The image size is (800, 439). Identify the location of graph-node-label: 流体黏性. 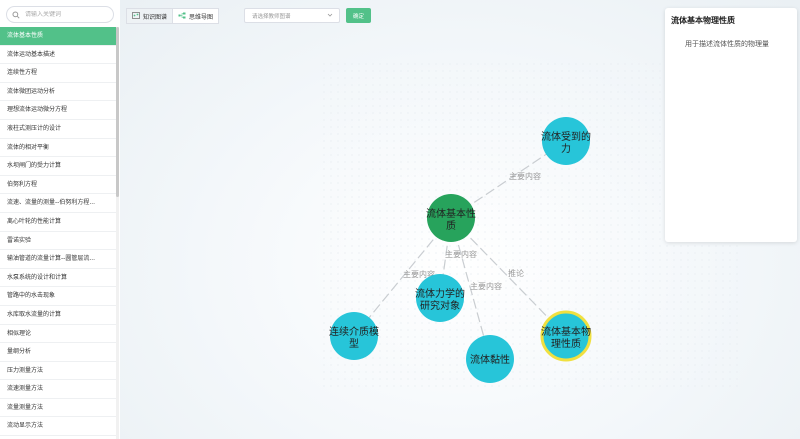
(490, 359).